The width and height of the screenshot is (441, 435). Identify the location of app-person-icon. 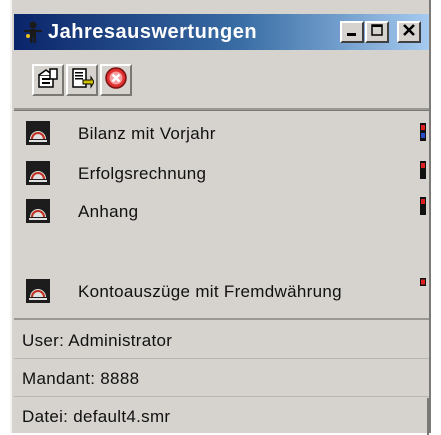
(33, 32).